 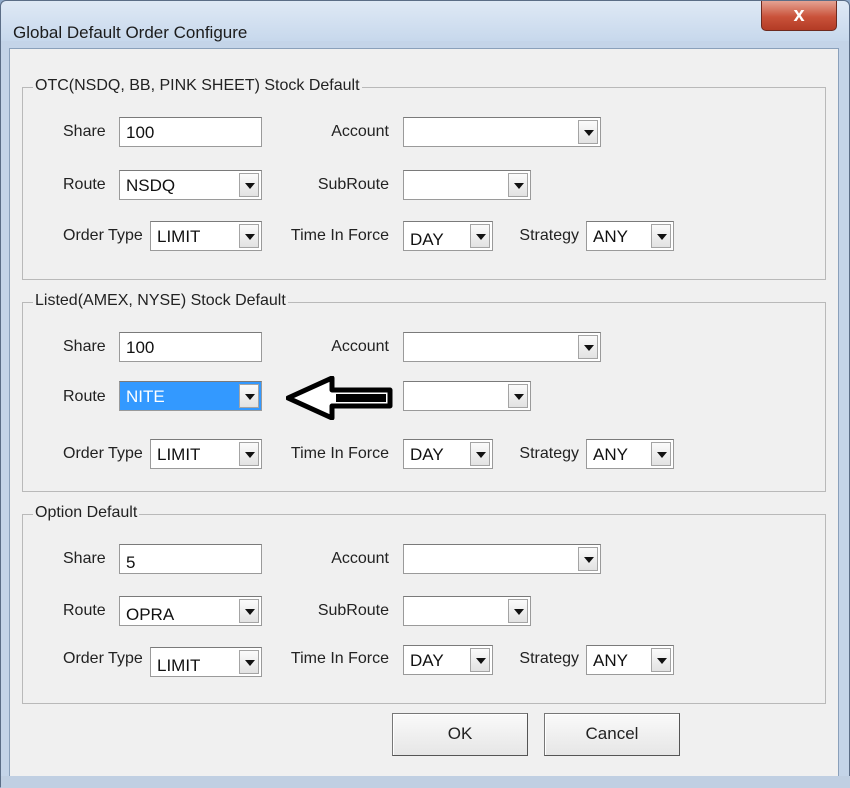 I want to click on listed-group-title: Listed(AMEX, NYSE) Stock Default, so click(x=160, y=301).